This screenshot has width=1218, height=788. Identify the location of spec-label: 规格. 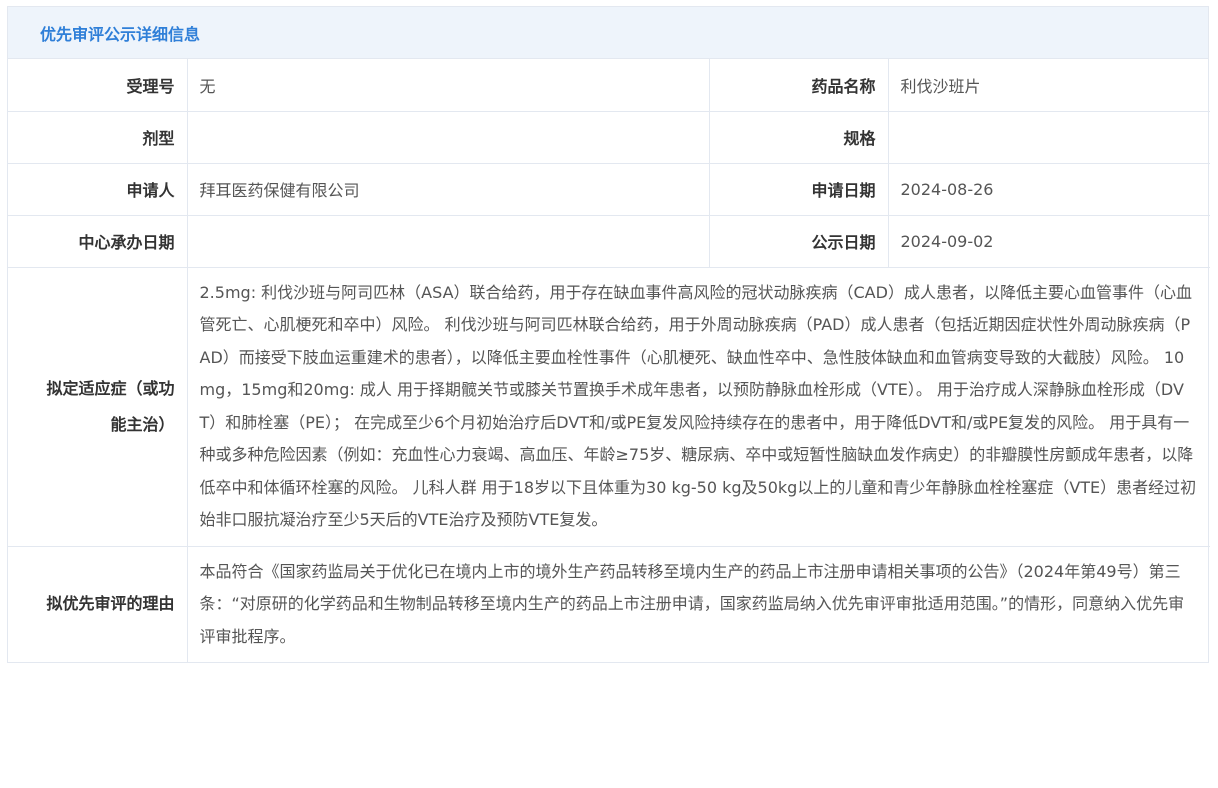
(799, 137).